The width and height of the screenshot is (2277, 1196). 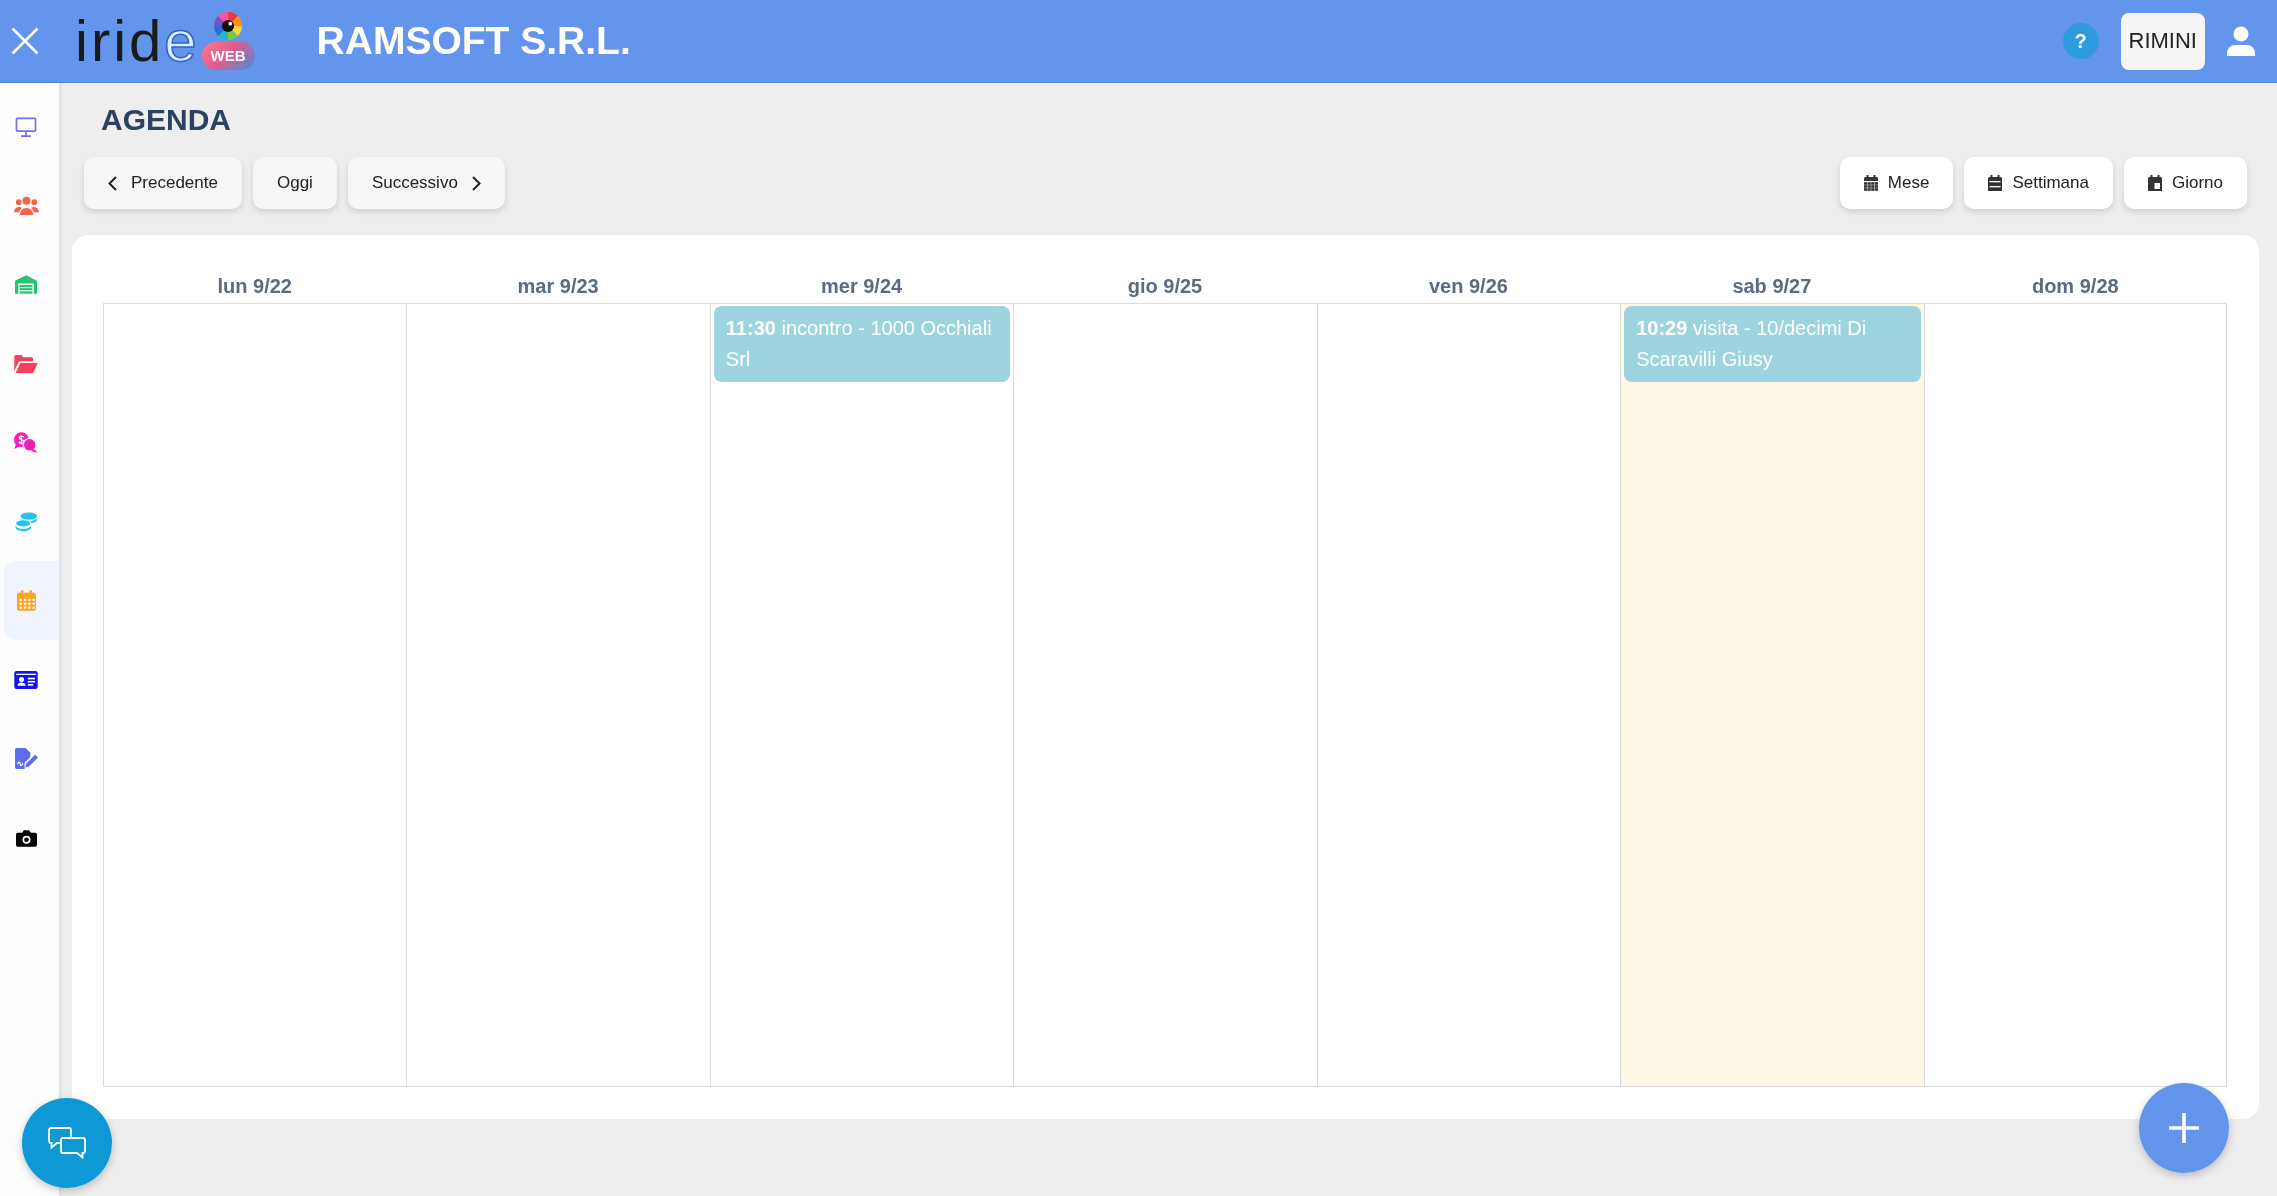 I want to click on today-button: Oggi, so click(x=294, y=183).